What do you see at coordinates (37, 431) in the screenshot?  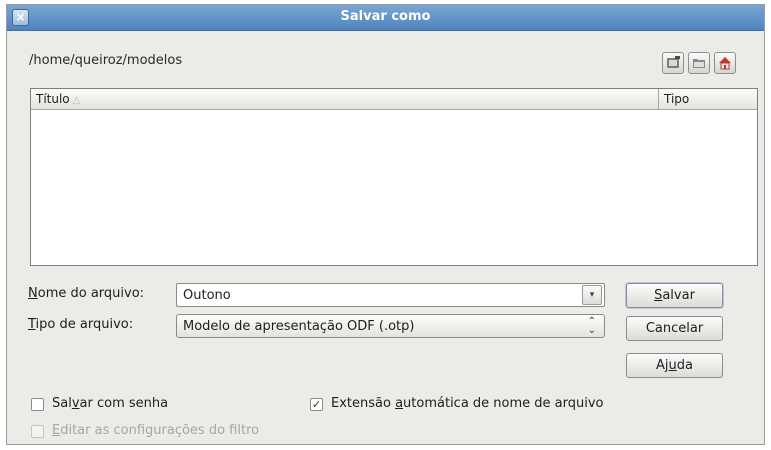 I see `edit-filter-settings-checkbox` at bounding box center [37, 431].